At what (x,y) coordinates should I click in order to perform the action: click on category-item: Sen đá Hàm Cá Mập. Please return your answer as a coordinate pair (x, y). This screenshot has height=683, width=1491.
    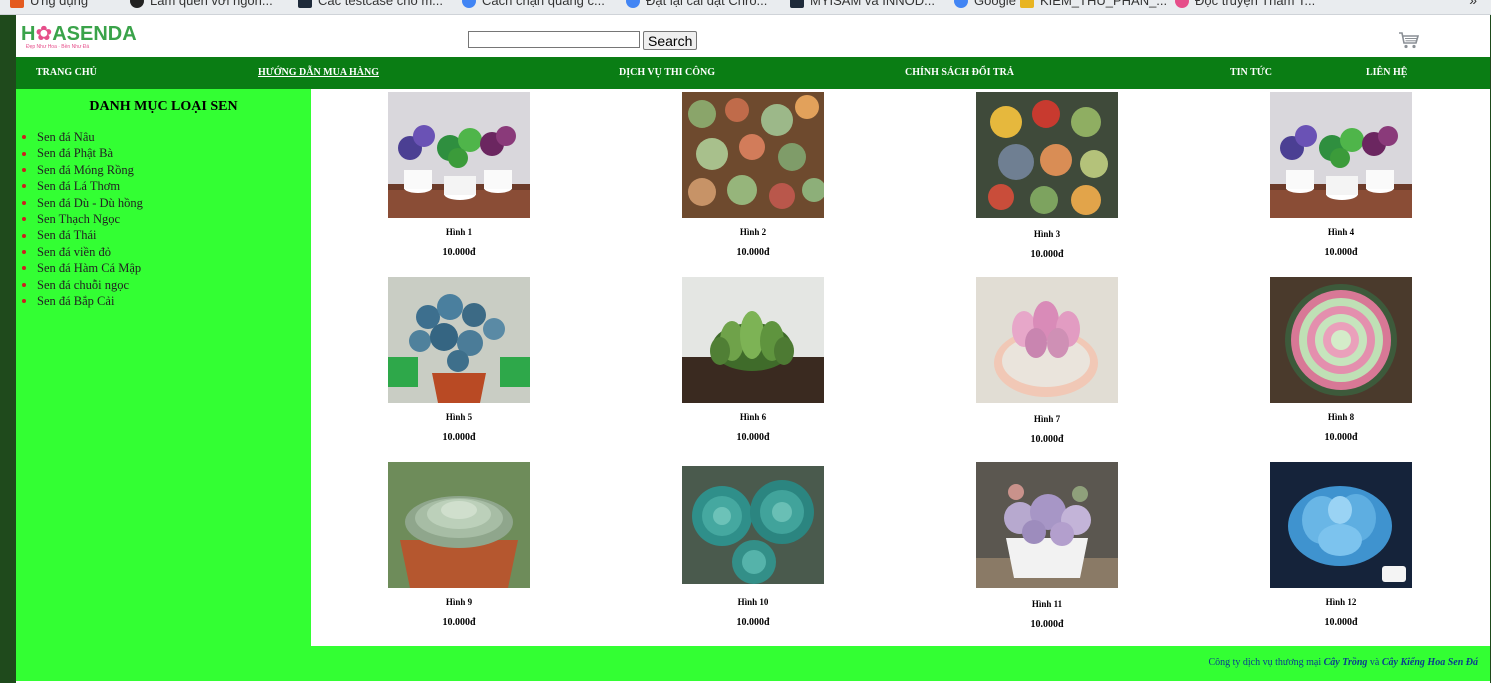
    Looking at the image, I should click on (82, 268).